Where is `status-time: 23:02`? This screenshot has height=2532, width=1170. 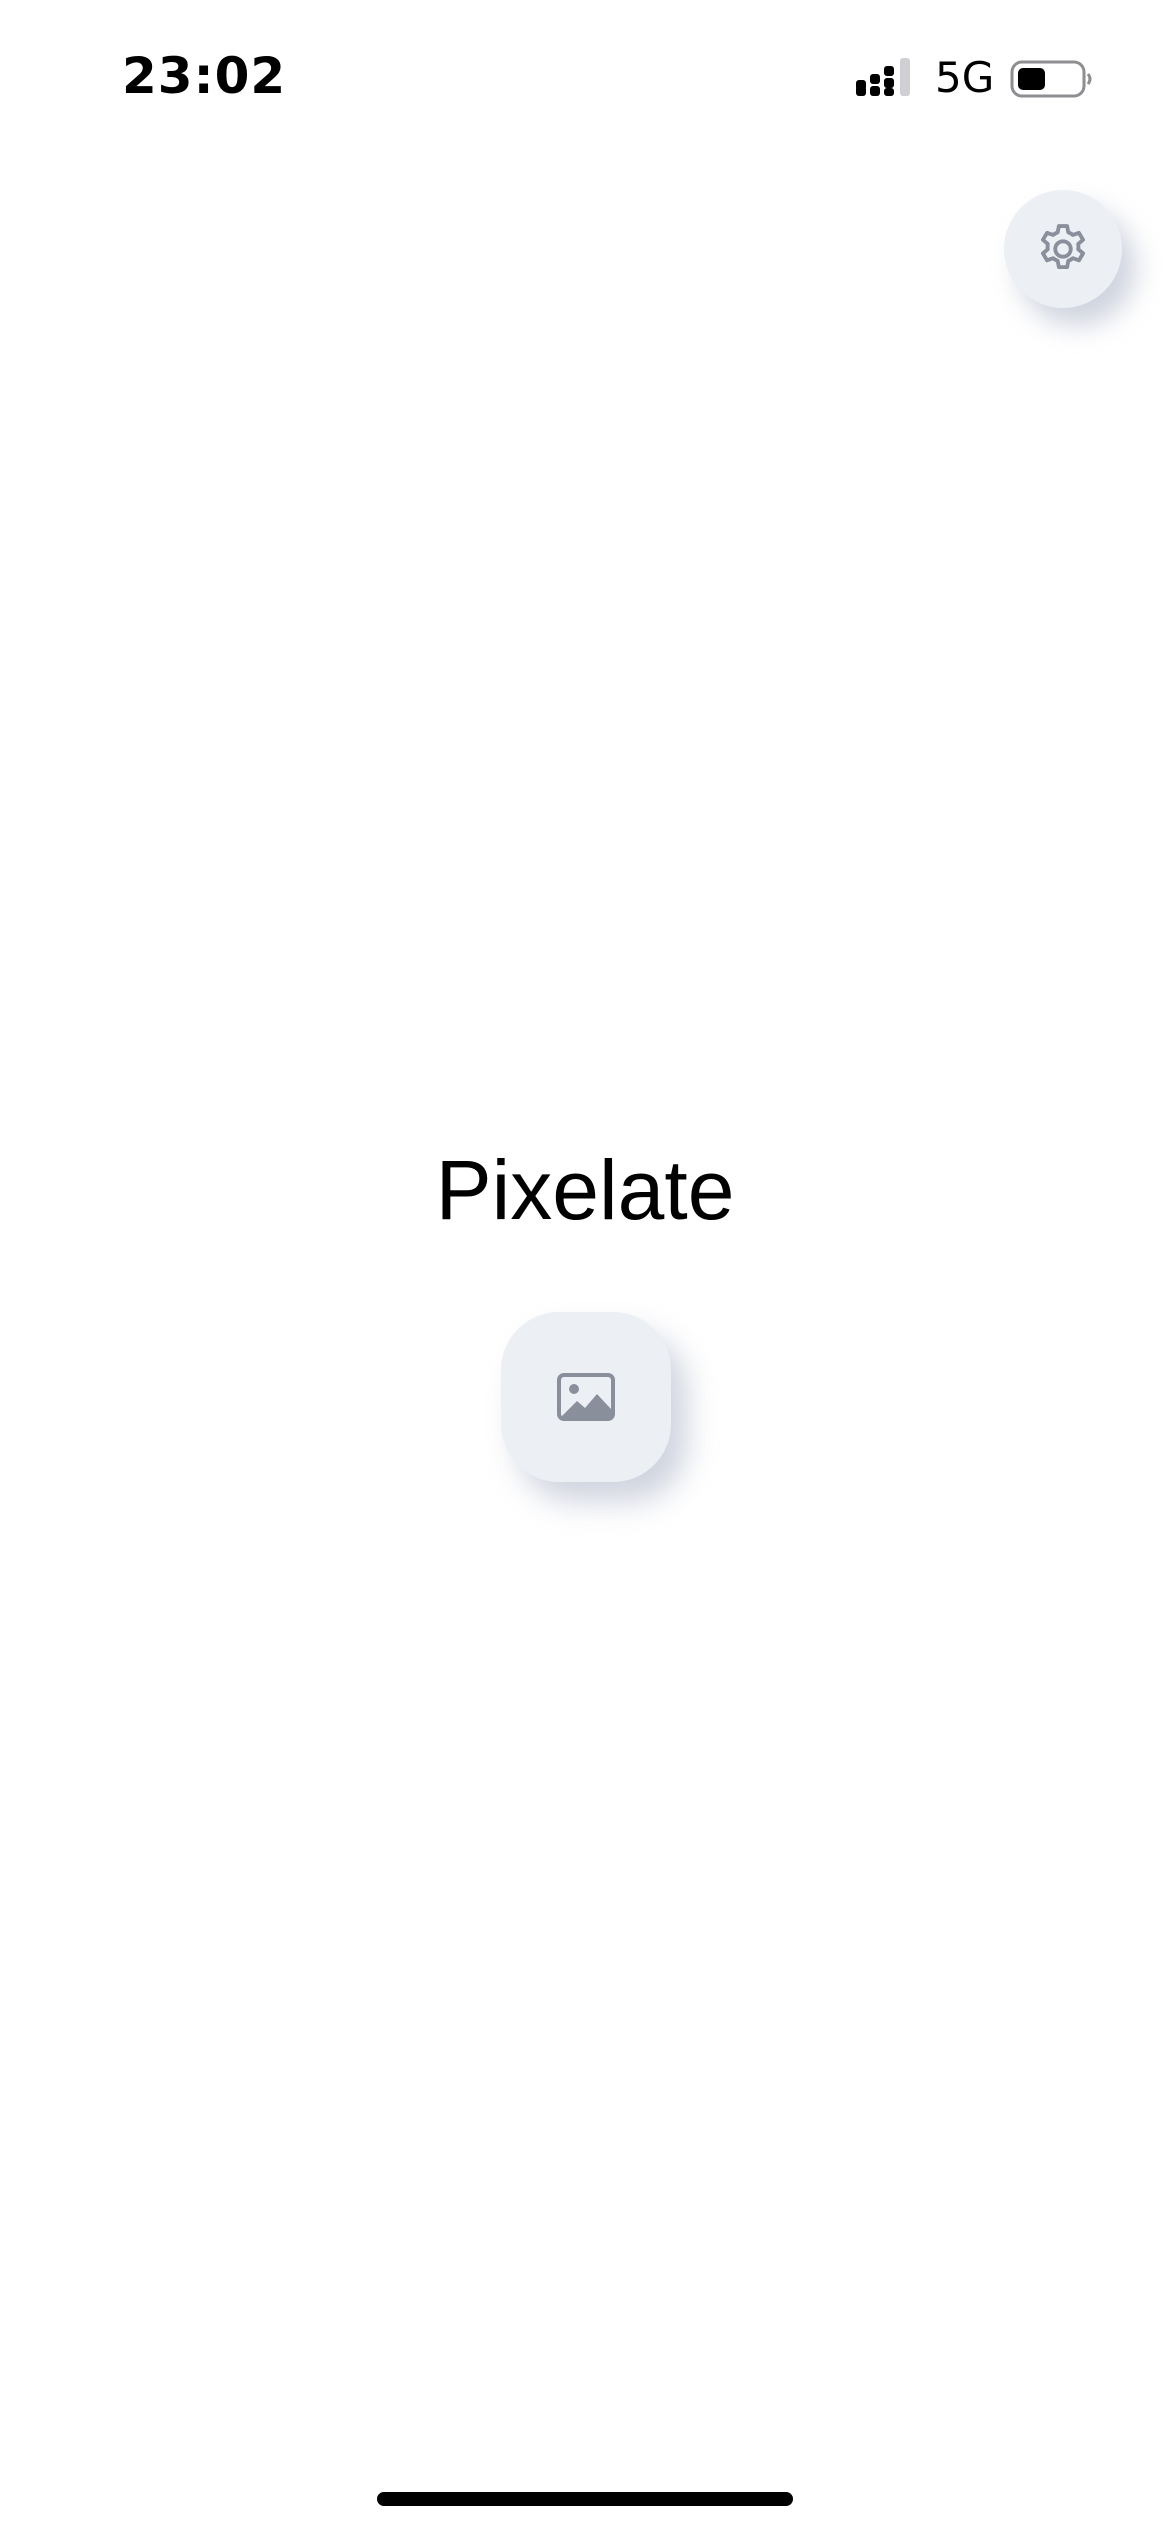 status-time: 23:02 is located at coordinates (204, 76).